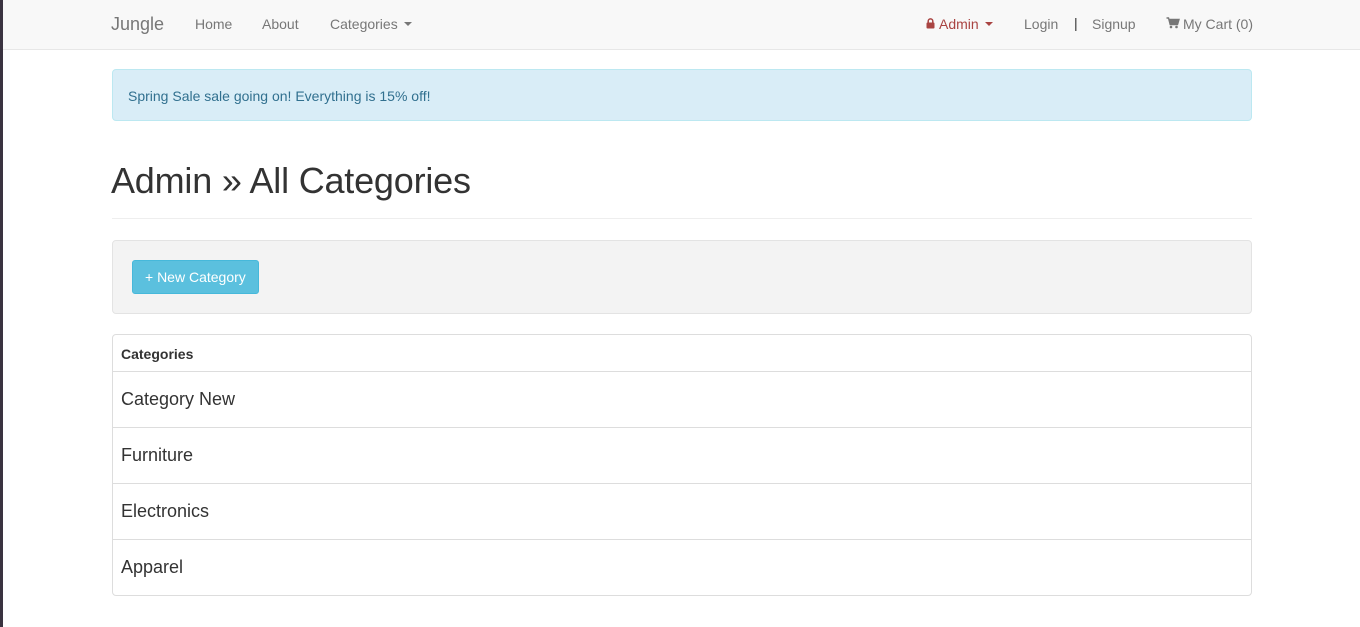 This screenshot has height=627, width=1360. Describe the element at coordinates (930, 24) in the screenshot. I see `lock-icon` at that location.